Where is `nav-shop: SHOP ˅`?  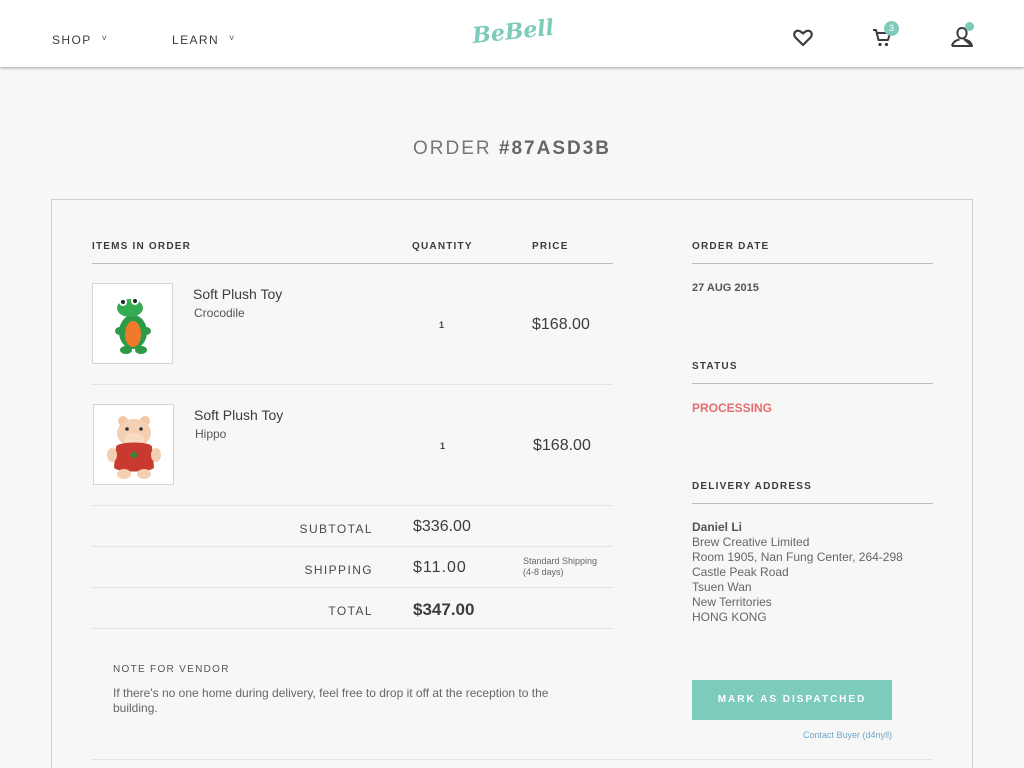
nav-shop: SHOP ˅ is located at coordinates (80, 40).